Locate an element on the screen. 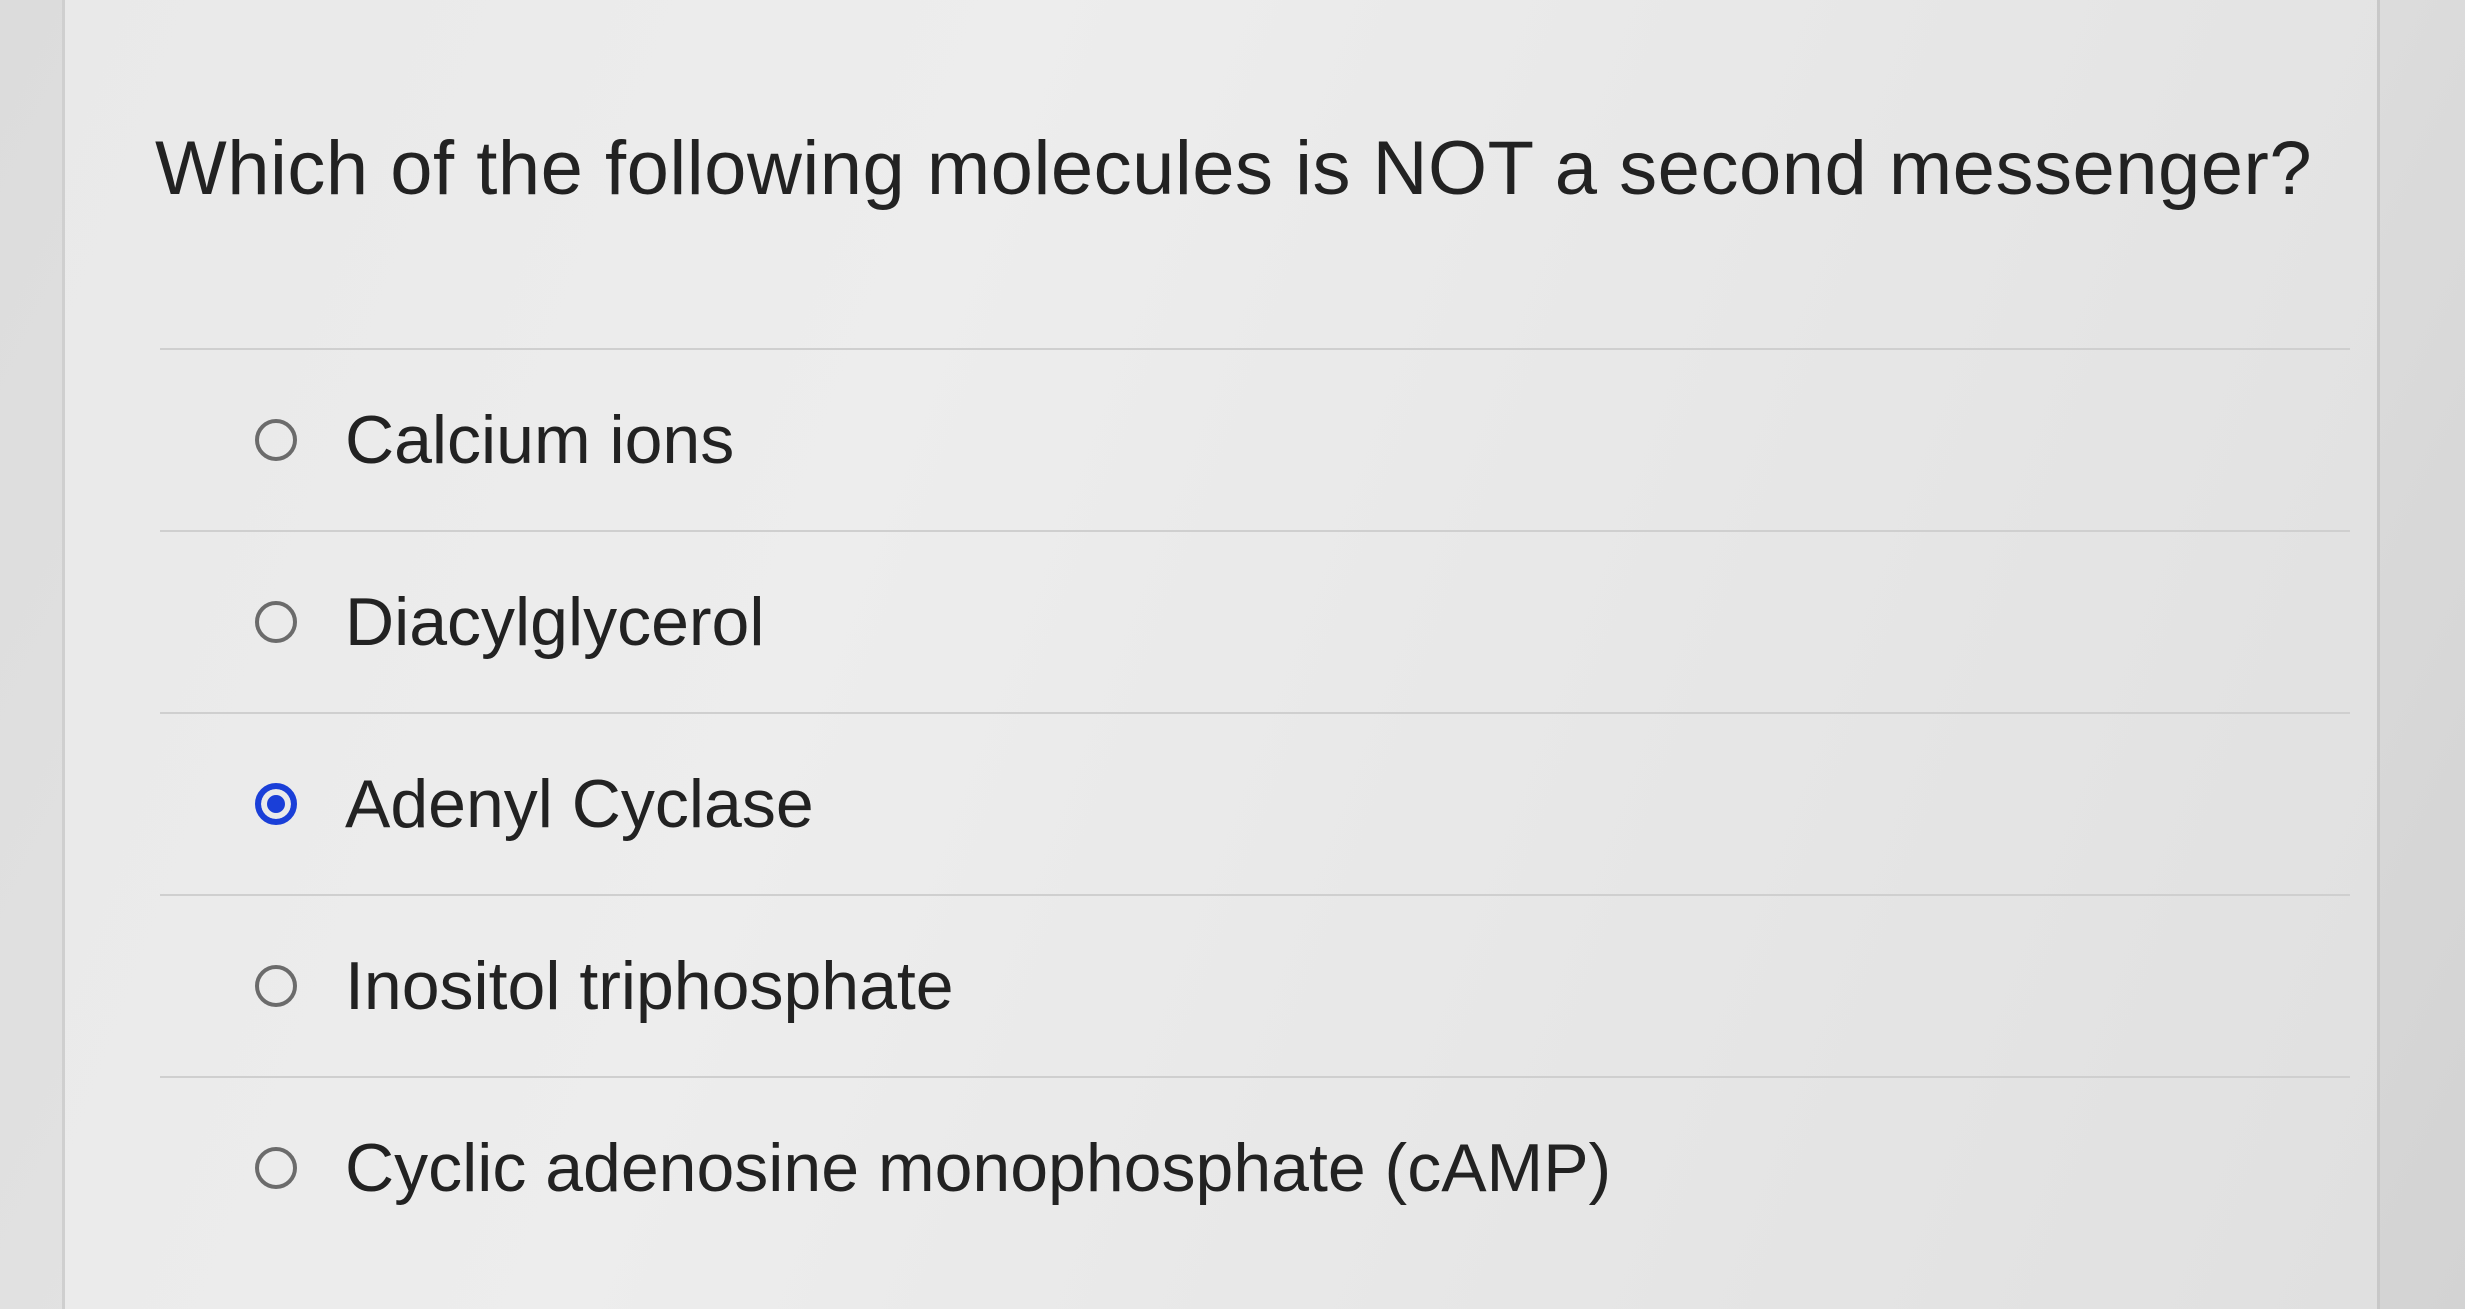  answer-option-camp: Cyclic adenosine monophosphate (cAMP) is located at coordinates (1255, 1168).